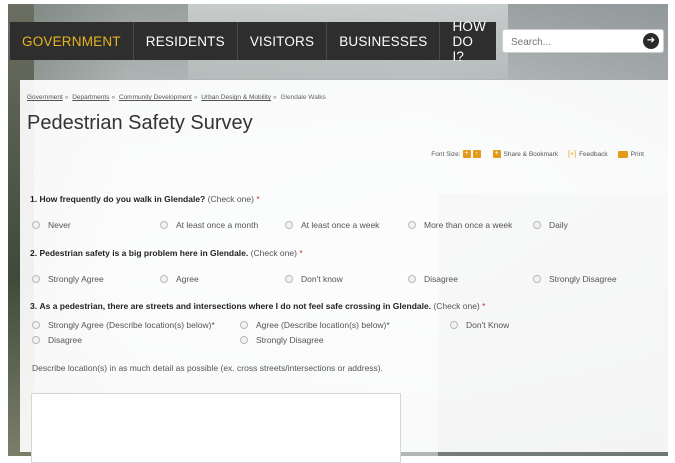  Describe the element at coordinates (216, 428) in the screenshot. I see `location-description-textarea` at that location.